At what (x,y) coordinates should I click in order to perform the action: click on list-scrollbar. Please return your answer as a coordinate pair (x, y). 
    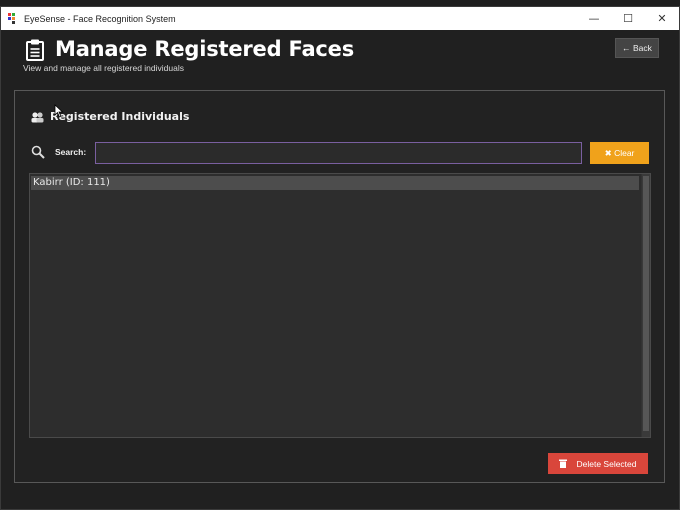
    Looking at the image, I should click on (645, 305).